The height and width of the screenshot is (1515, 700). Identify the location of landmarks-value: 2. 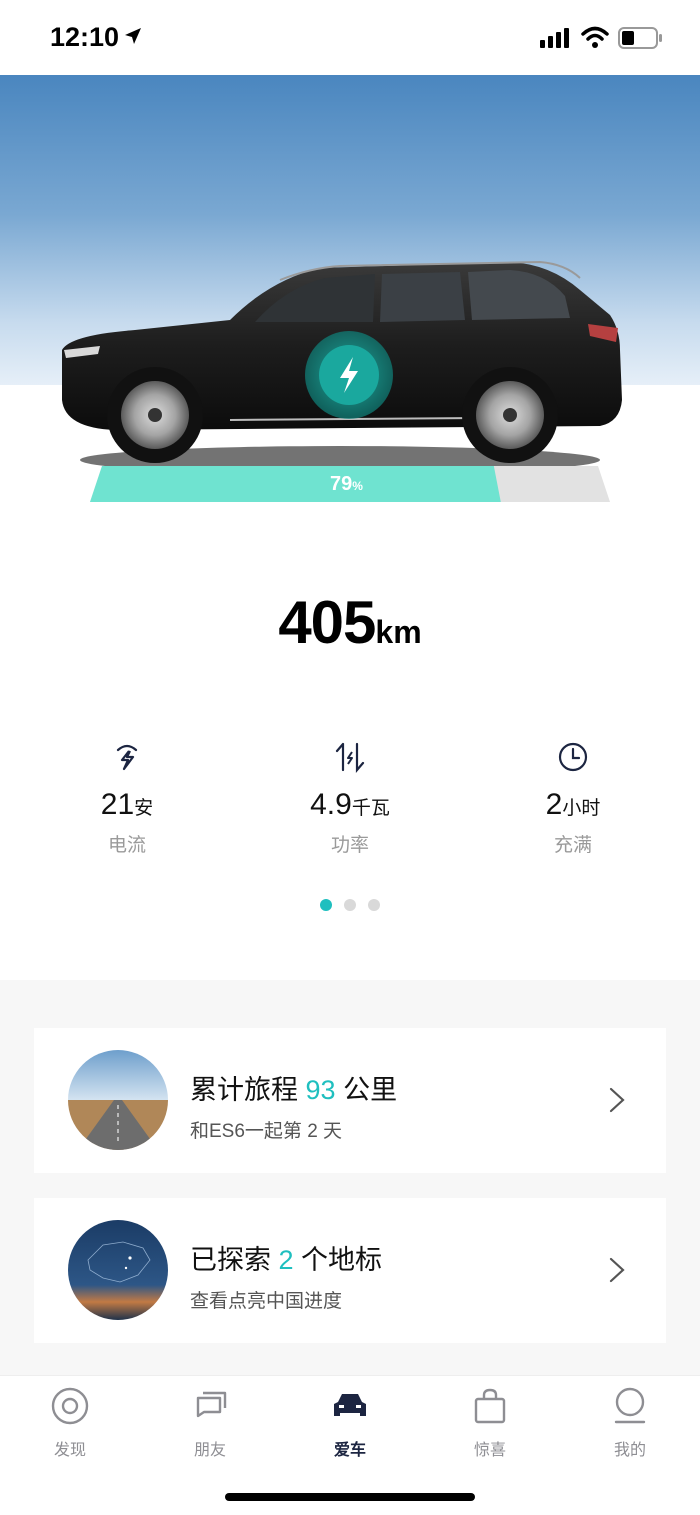
(286, 1260).